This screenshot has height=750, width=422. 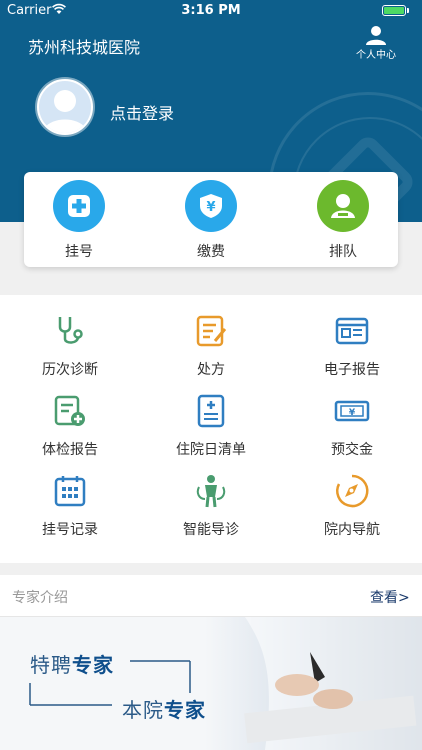 I want to click on banner-line1-a: 特聘, so click(x=51, y=665).